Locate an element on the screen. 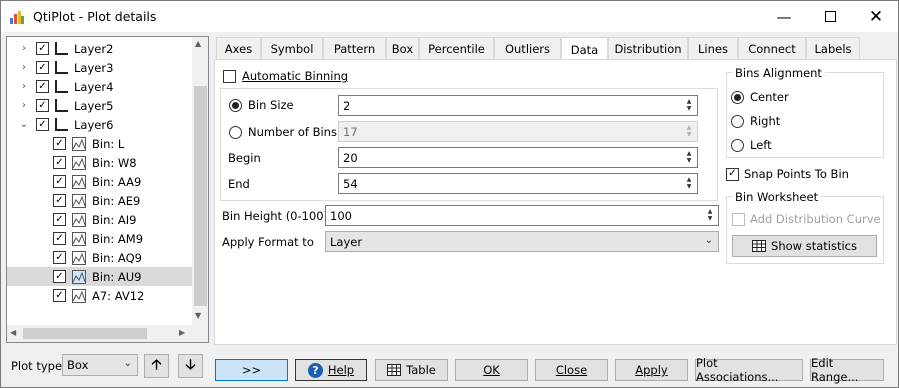 Image resolution: width=899 pixels, height=388 pixels. title-bar: QtiPlot - Plot details — ✕ is located at coordinates (449, 16).